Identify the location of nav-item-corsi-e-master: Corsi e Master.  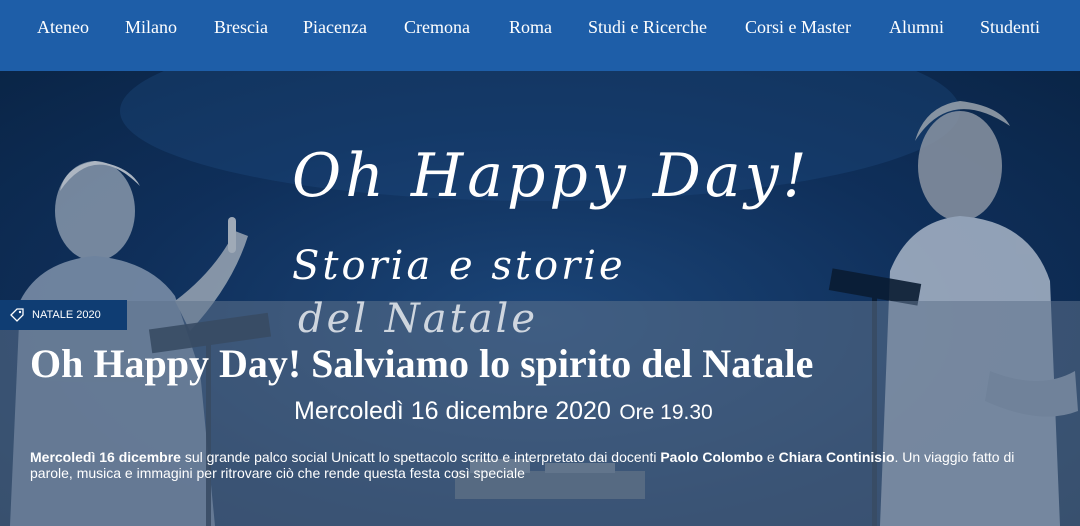
(798, 27).